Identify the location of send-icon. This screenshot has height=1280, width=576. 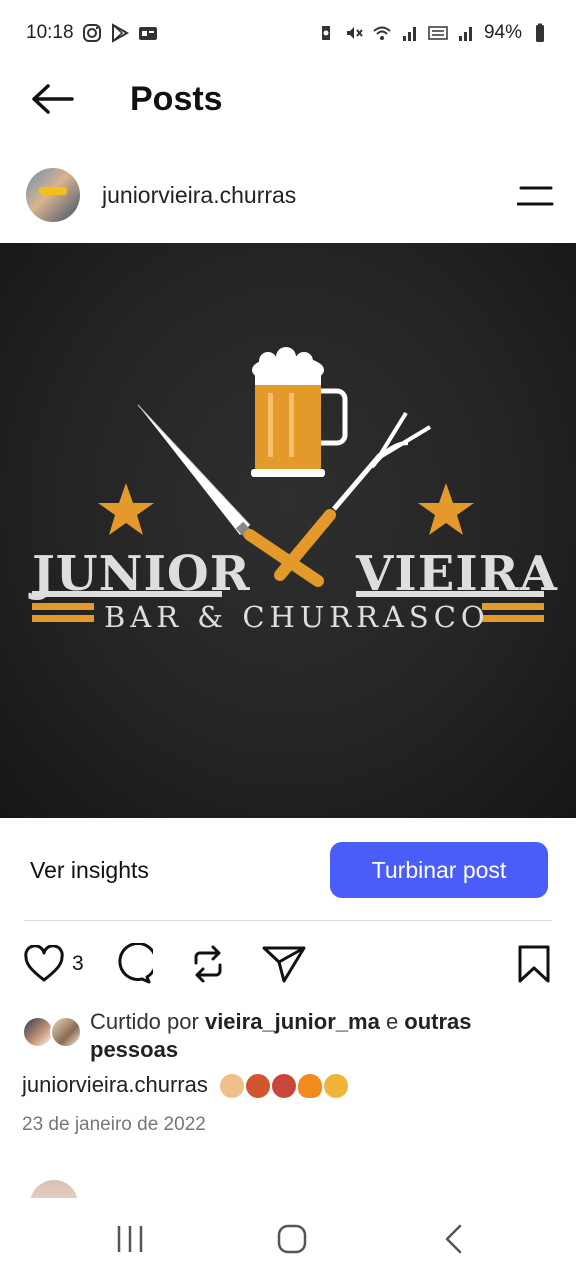
(284, 964).